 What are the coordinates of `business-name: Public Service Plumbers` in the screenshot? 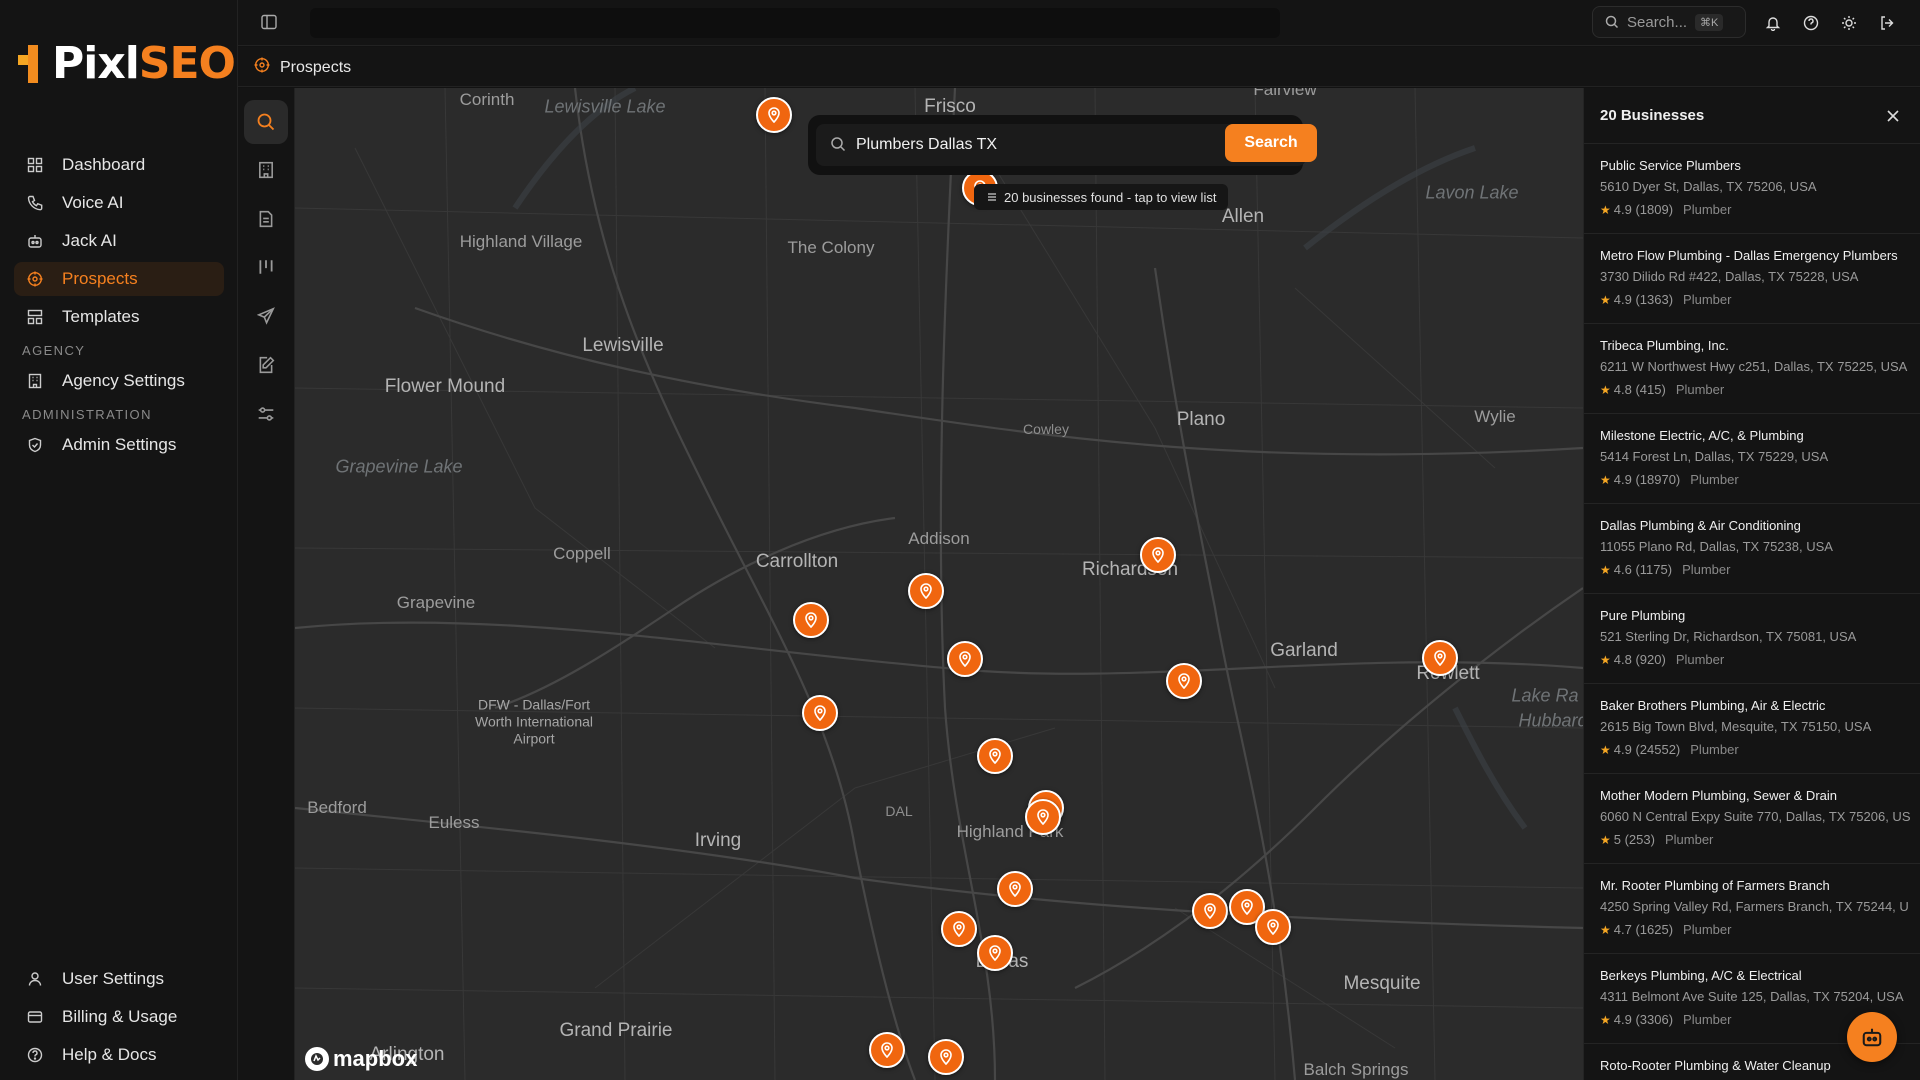 It's located at (1670, 165).